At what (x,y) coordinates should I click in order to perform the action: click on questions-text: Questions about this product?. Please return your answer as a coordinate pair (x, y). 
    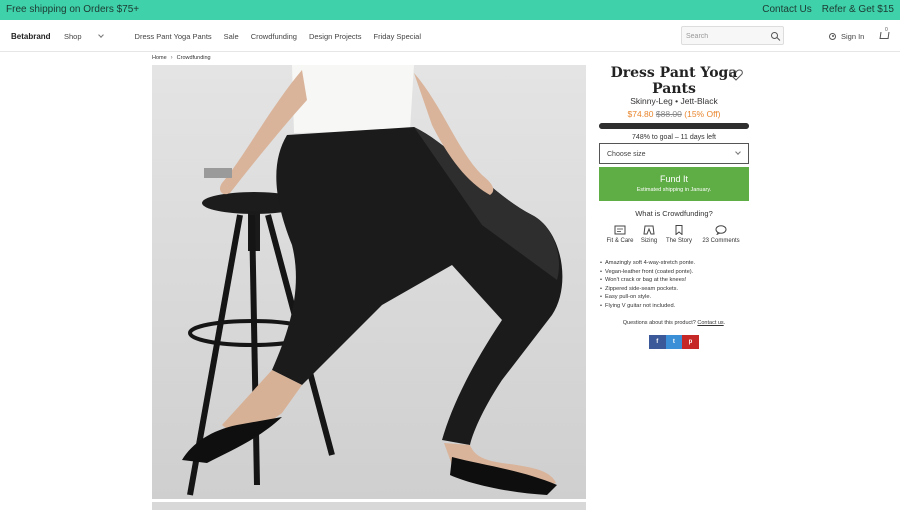
    Looking at the image, I should click on (659, 323).